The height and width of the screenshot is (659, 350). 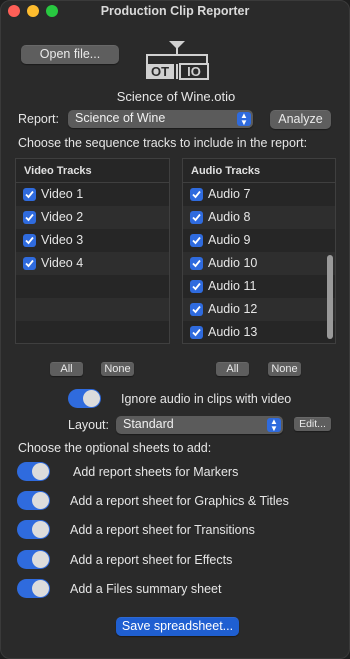 I want to click on video-select-none-button: None, so click(x=117, y=369).